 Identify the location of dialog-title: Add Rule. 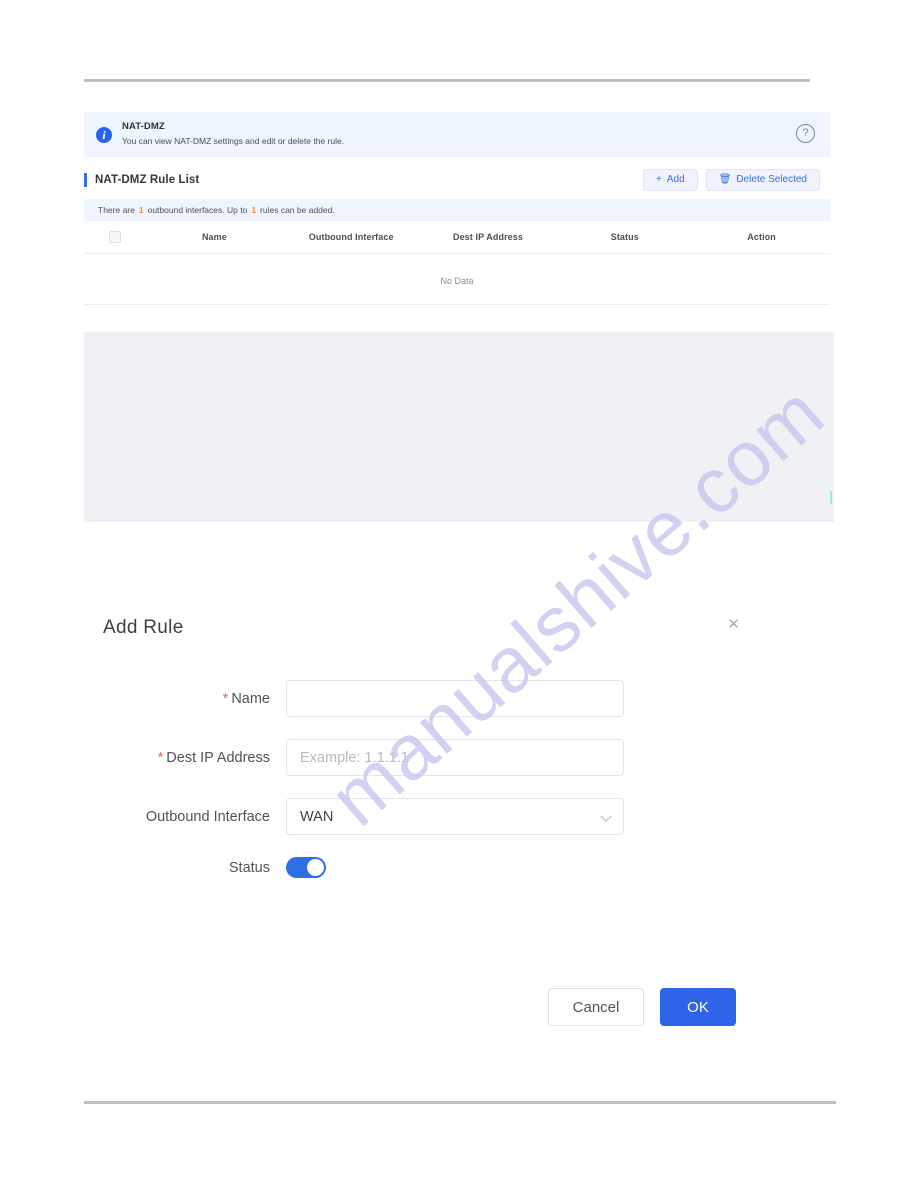
(143, 627).